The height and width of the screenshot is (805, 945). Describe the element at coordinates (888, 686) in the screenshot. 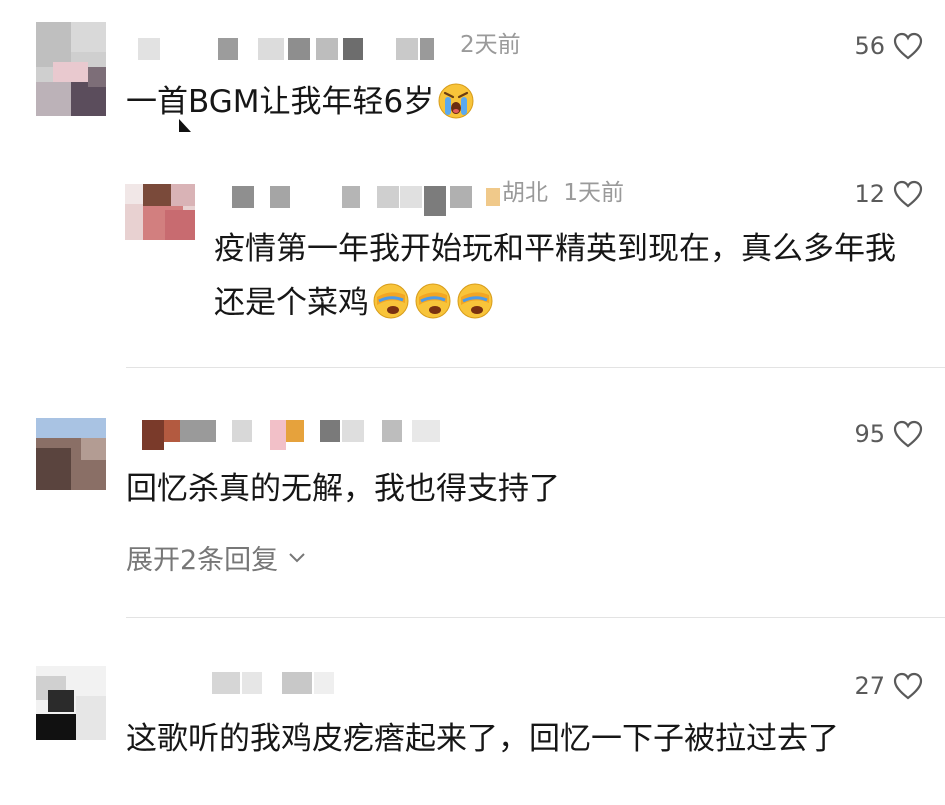

I see `like-control: 27` at that location.